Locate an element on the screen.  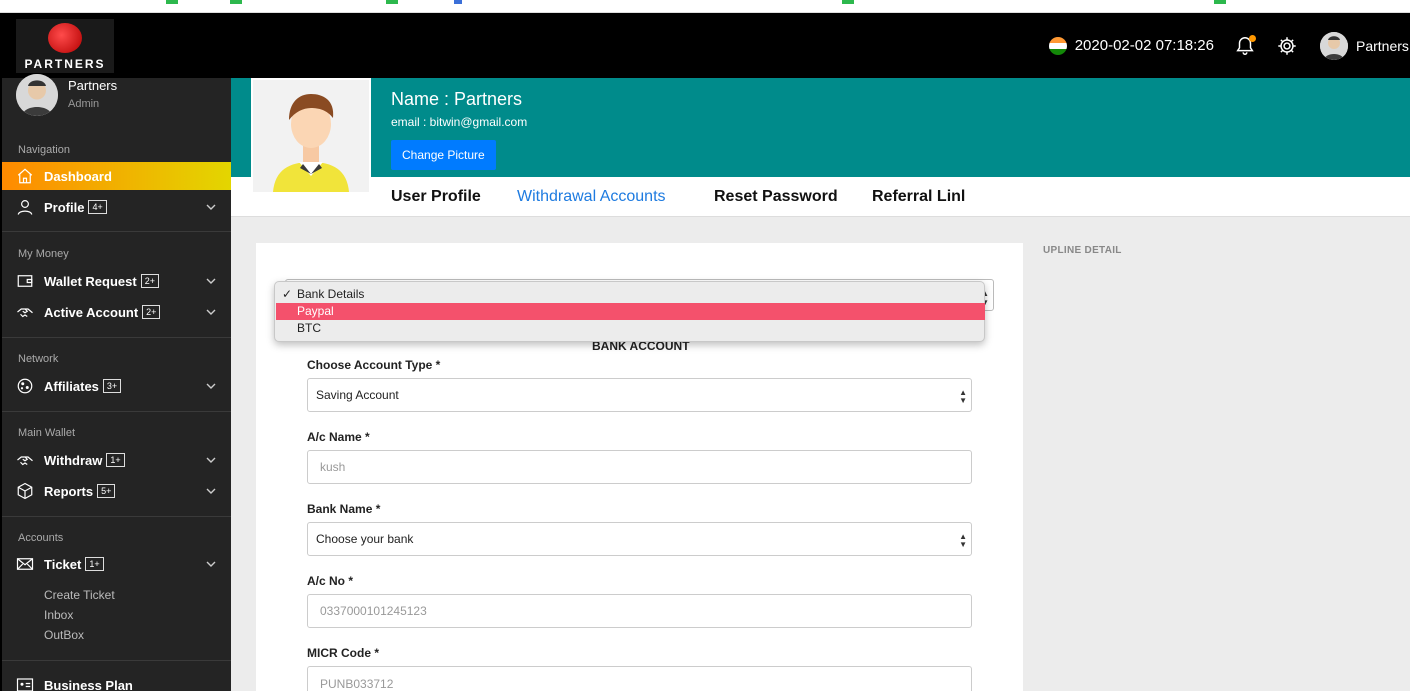
tab-withdrawal-accounts: Withdrawal Accounts is located at coordinates (591, 197).